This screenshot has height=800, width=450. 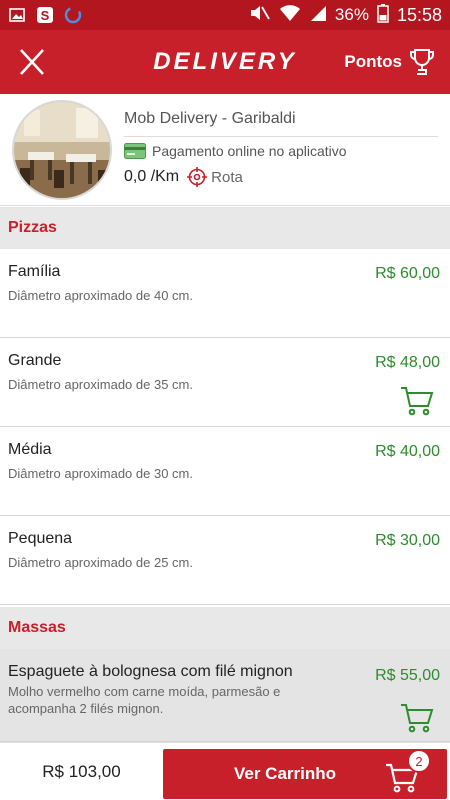 I want to click on svg-text: S, so click(x=45, y=15).